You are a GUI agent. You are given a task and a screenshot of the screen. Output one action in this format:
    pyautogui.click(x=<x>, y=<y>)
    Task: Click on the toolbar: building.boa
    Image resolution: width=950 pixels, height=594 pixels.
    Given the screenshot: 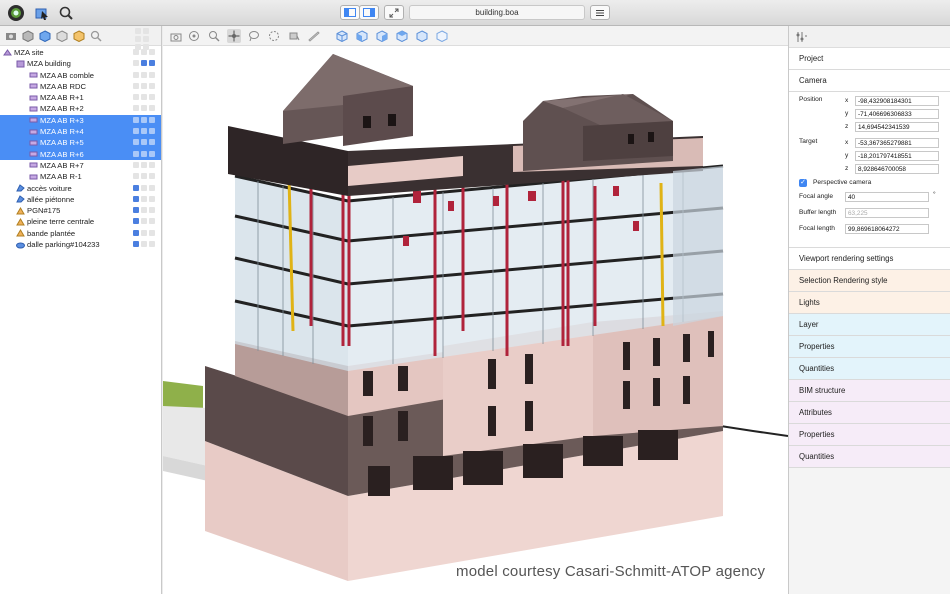 What is the action you would take?
    pyautogui.click(x=475, y=13)
    